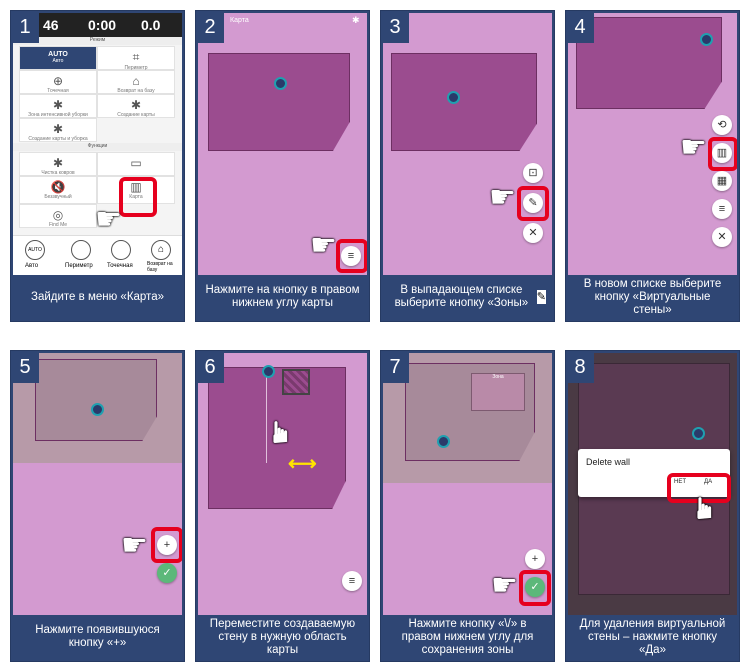 The width and height of the screenshot is (745, 672). I want to click on carpet-button: ✱ Чистка ковров, so click(58, 164).